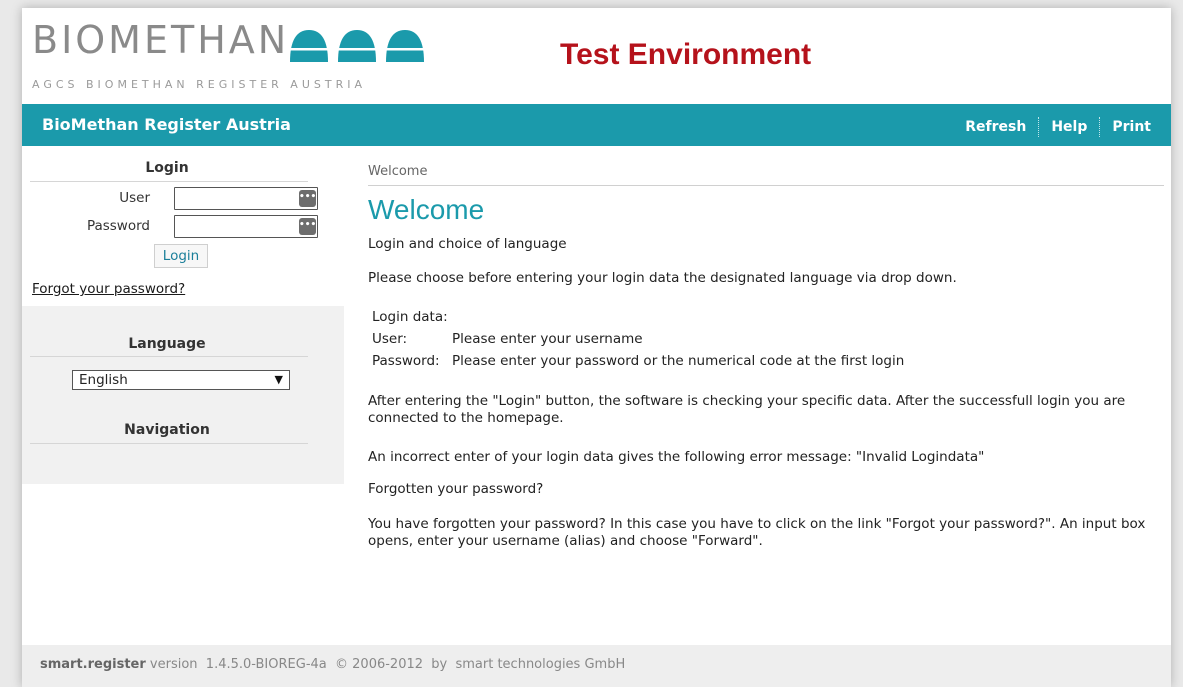  Describe the element at coordinates (181, 380) in the screenshot. I see `language-select: English ▼` at that location.